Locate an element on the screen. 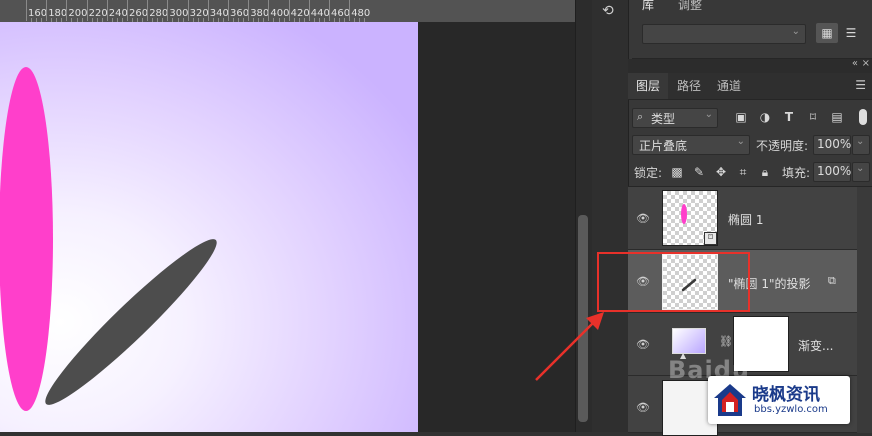  scrollbar-thumb is located at coordinates (583, 318).